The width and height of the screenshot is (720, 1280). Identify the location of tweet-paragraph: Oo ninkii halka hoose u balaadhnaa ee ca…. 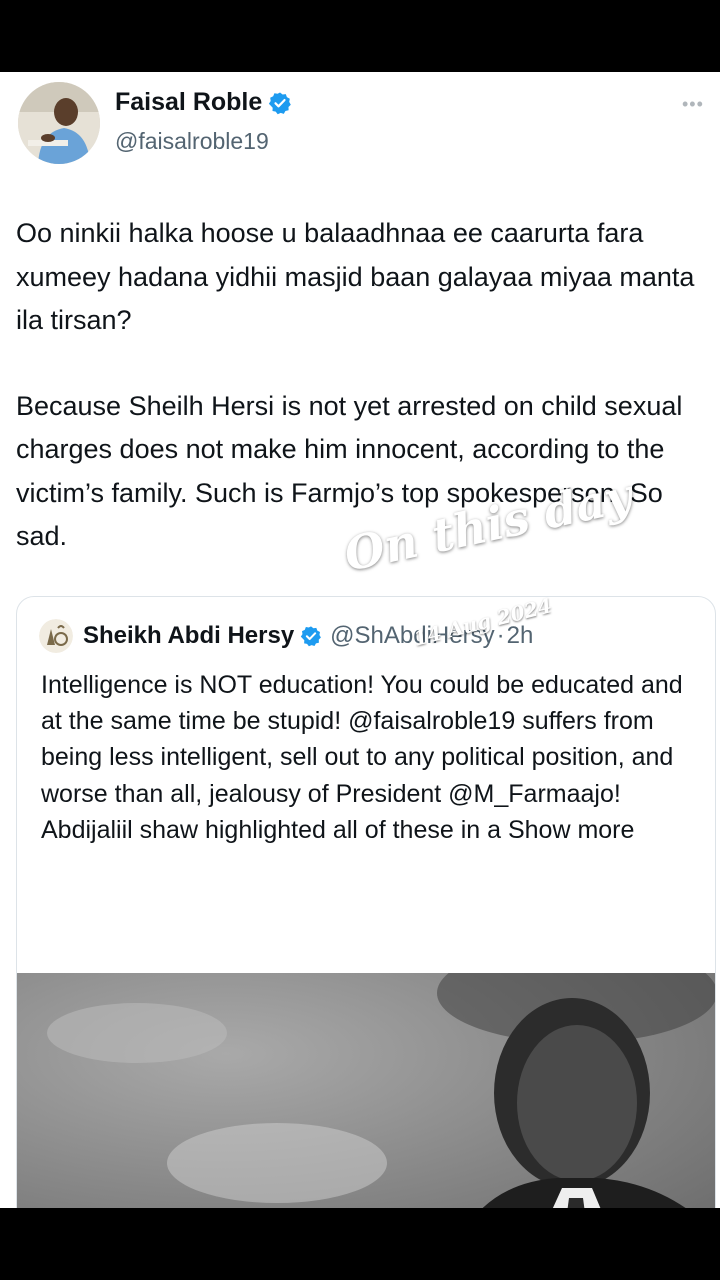
(355, 276).